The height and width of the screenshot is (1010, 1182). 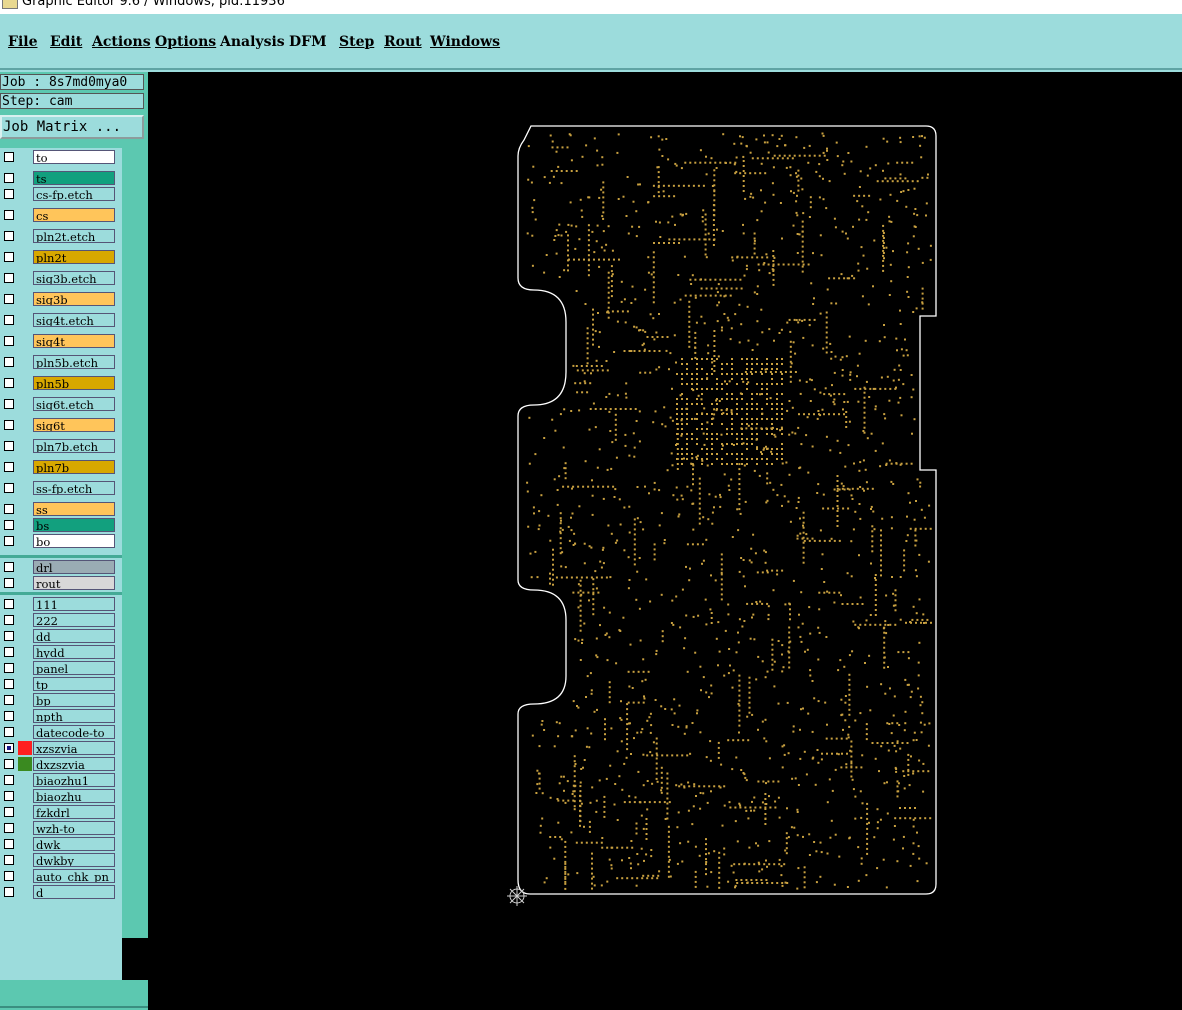 What do you see at coordinates (252, 42) in the screenshot?
I see `menu-analysis: Analysis` at bounding box center [252, 42].